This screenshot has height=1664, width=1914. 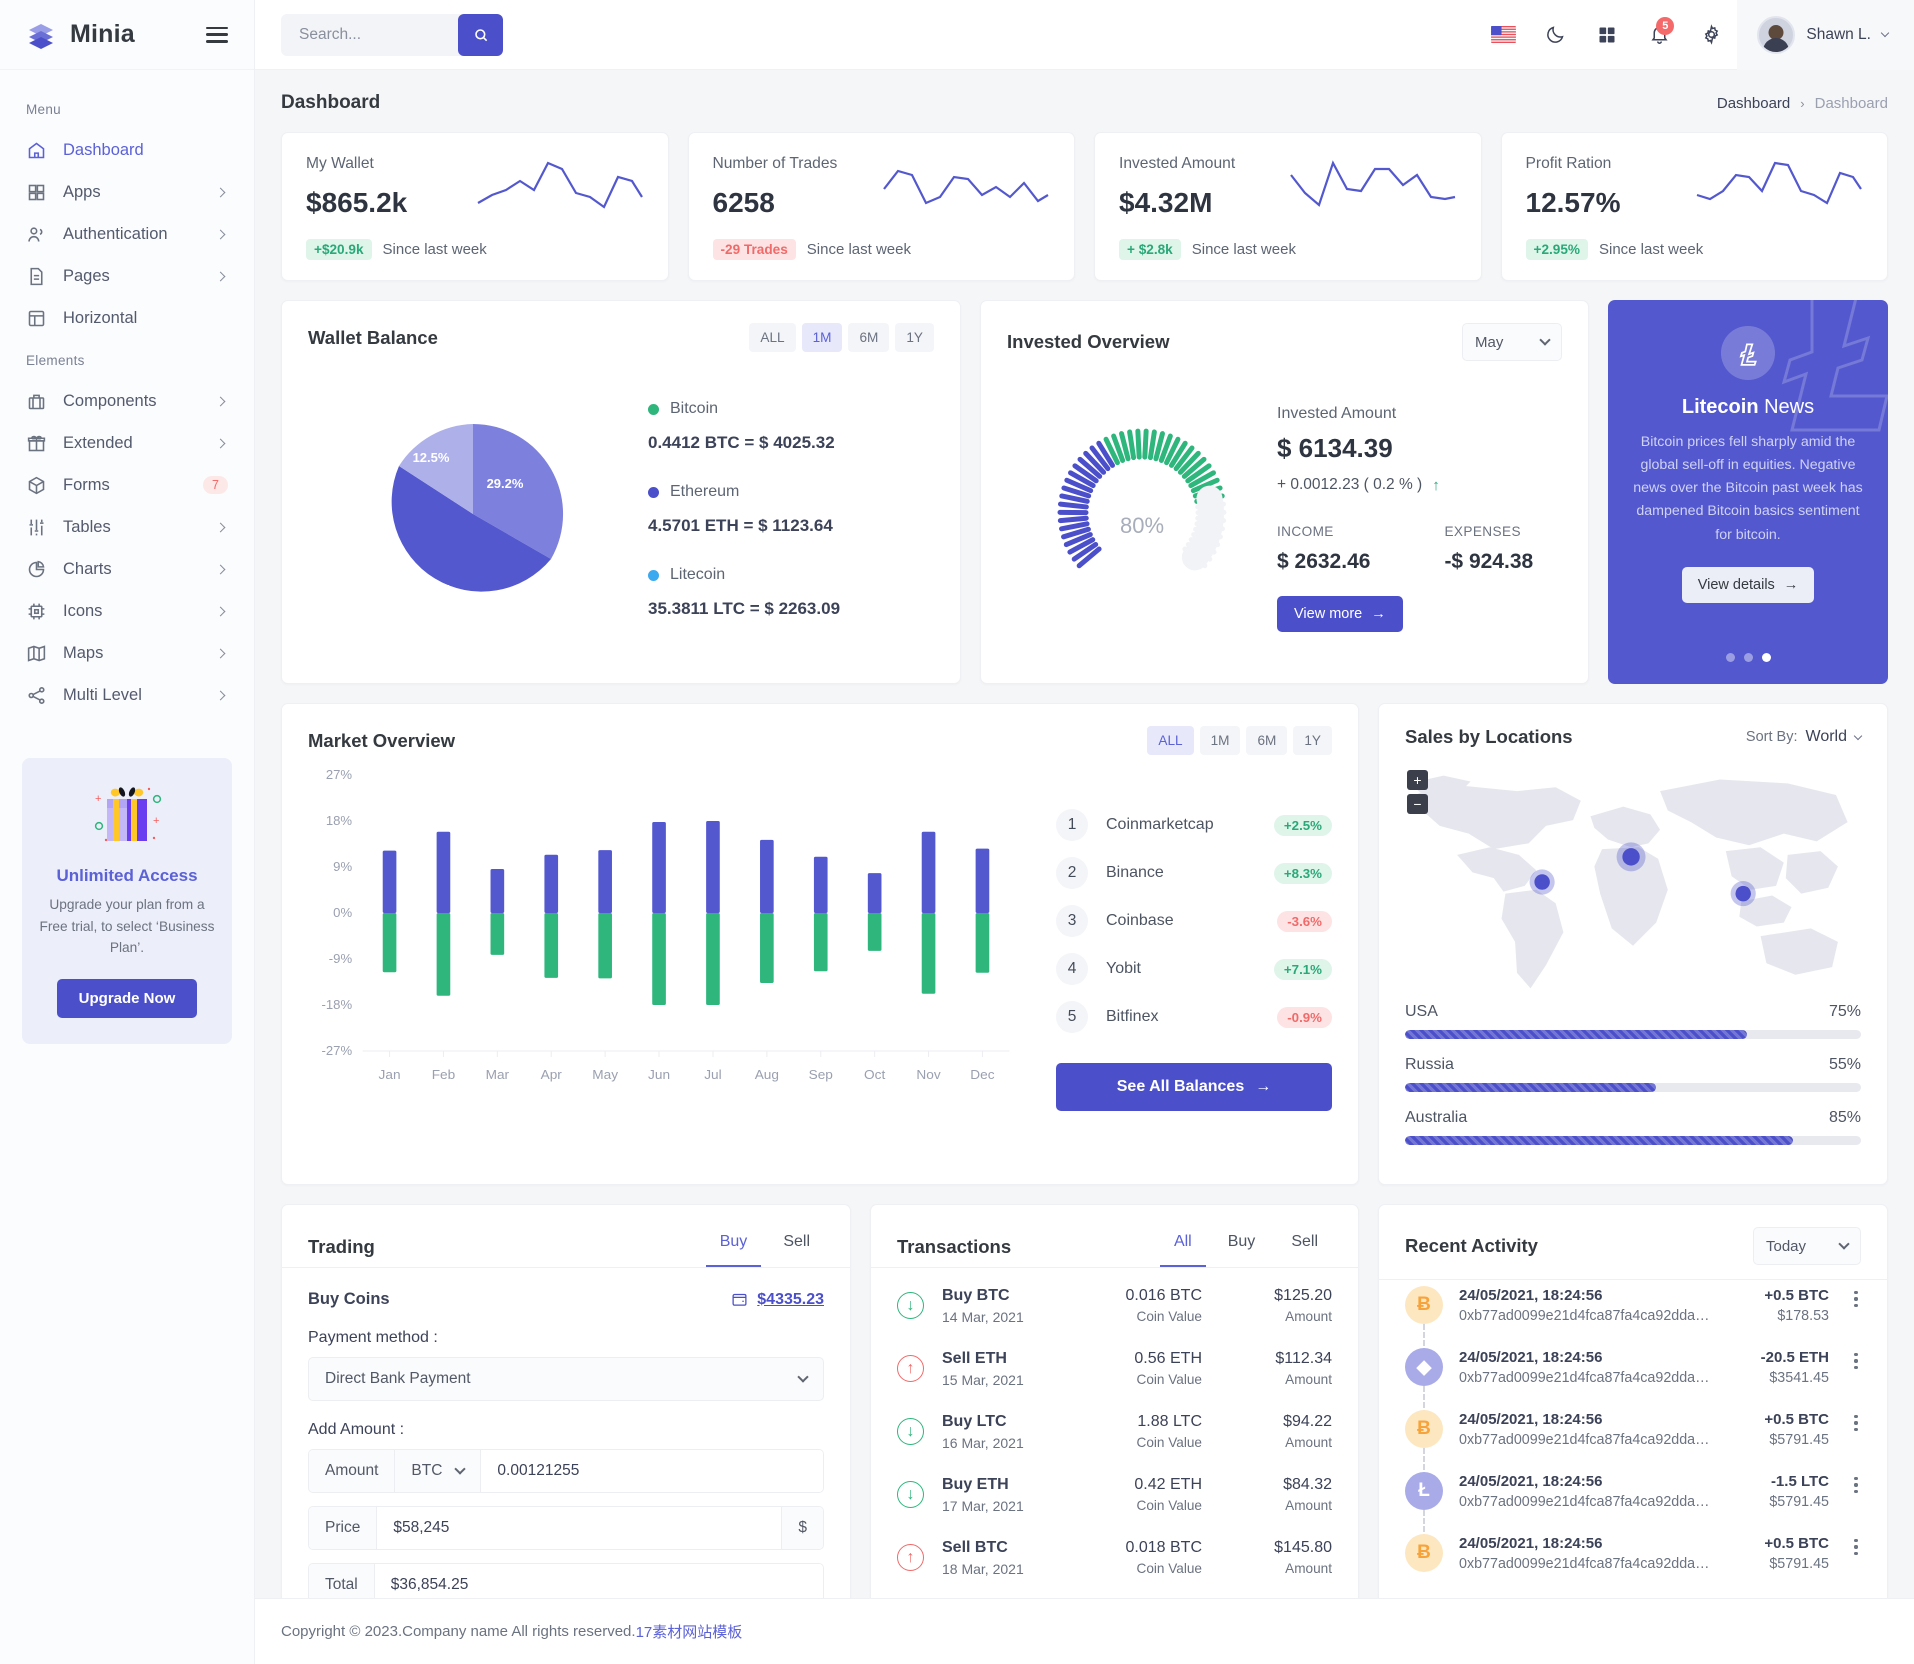 I want to click on payment-method-select: Direct Bank Payment, so click(x=566, y=1379).